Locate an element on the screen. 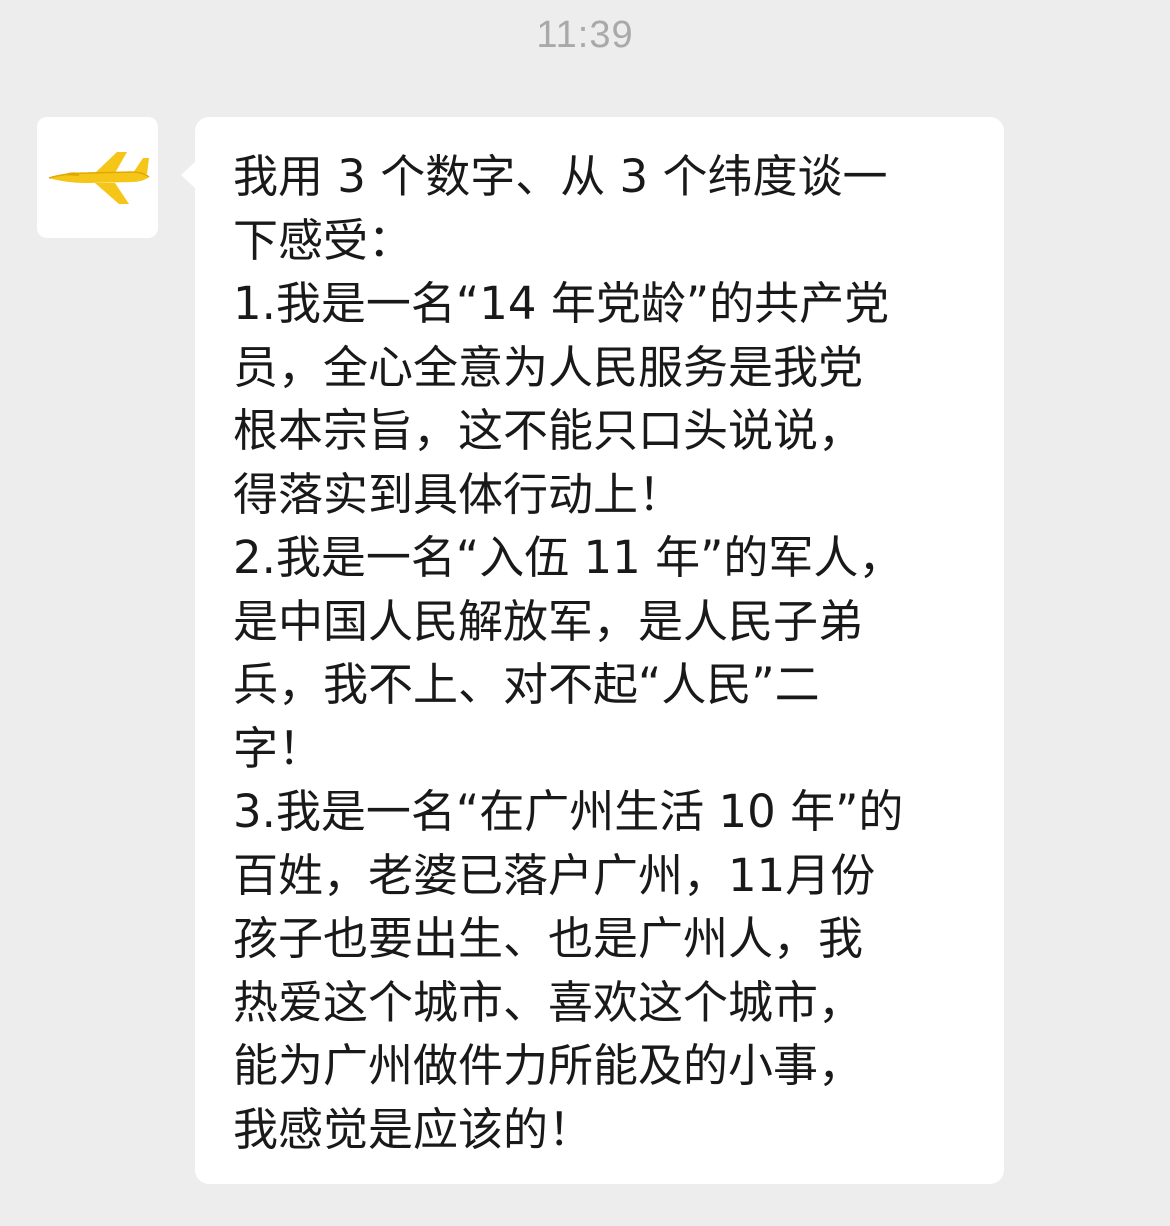 The height and width of the screenshot is (1226, 1170). airplane-icon is located at coordinates (98, 178).